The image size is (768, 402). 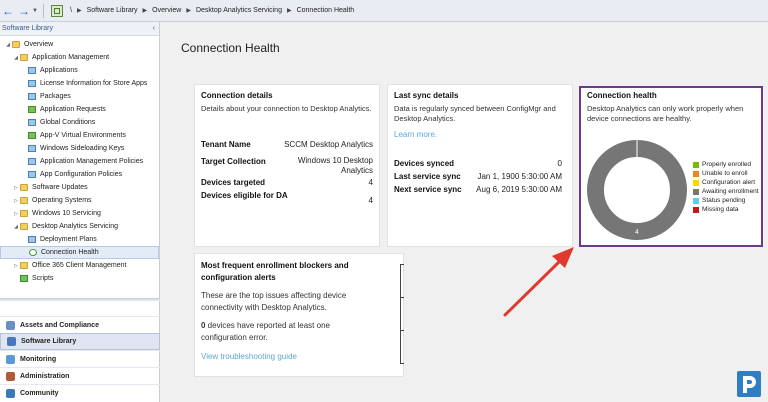 I want to click on legend-label: Missing data, so click(x=720, y=209).